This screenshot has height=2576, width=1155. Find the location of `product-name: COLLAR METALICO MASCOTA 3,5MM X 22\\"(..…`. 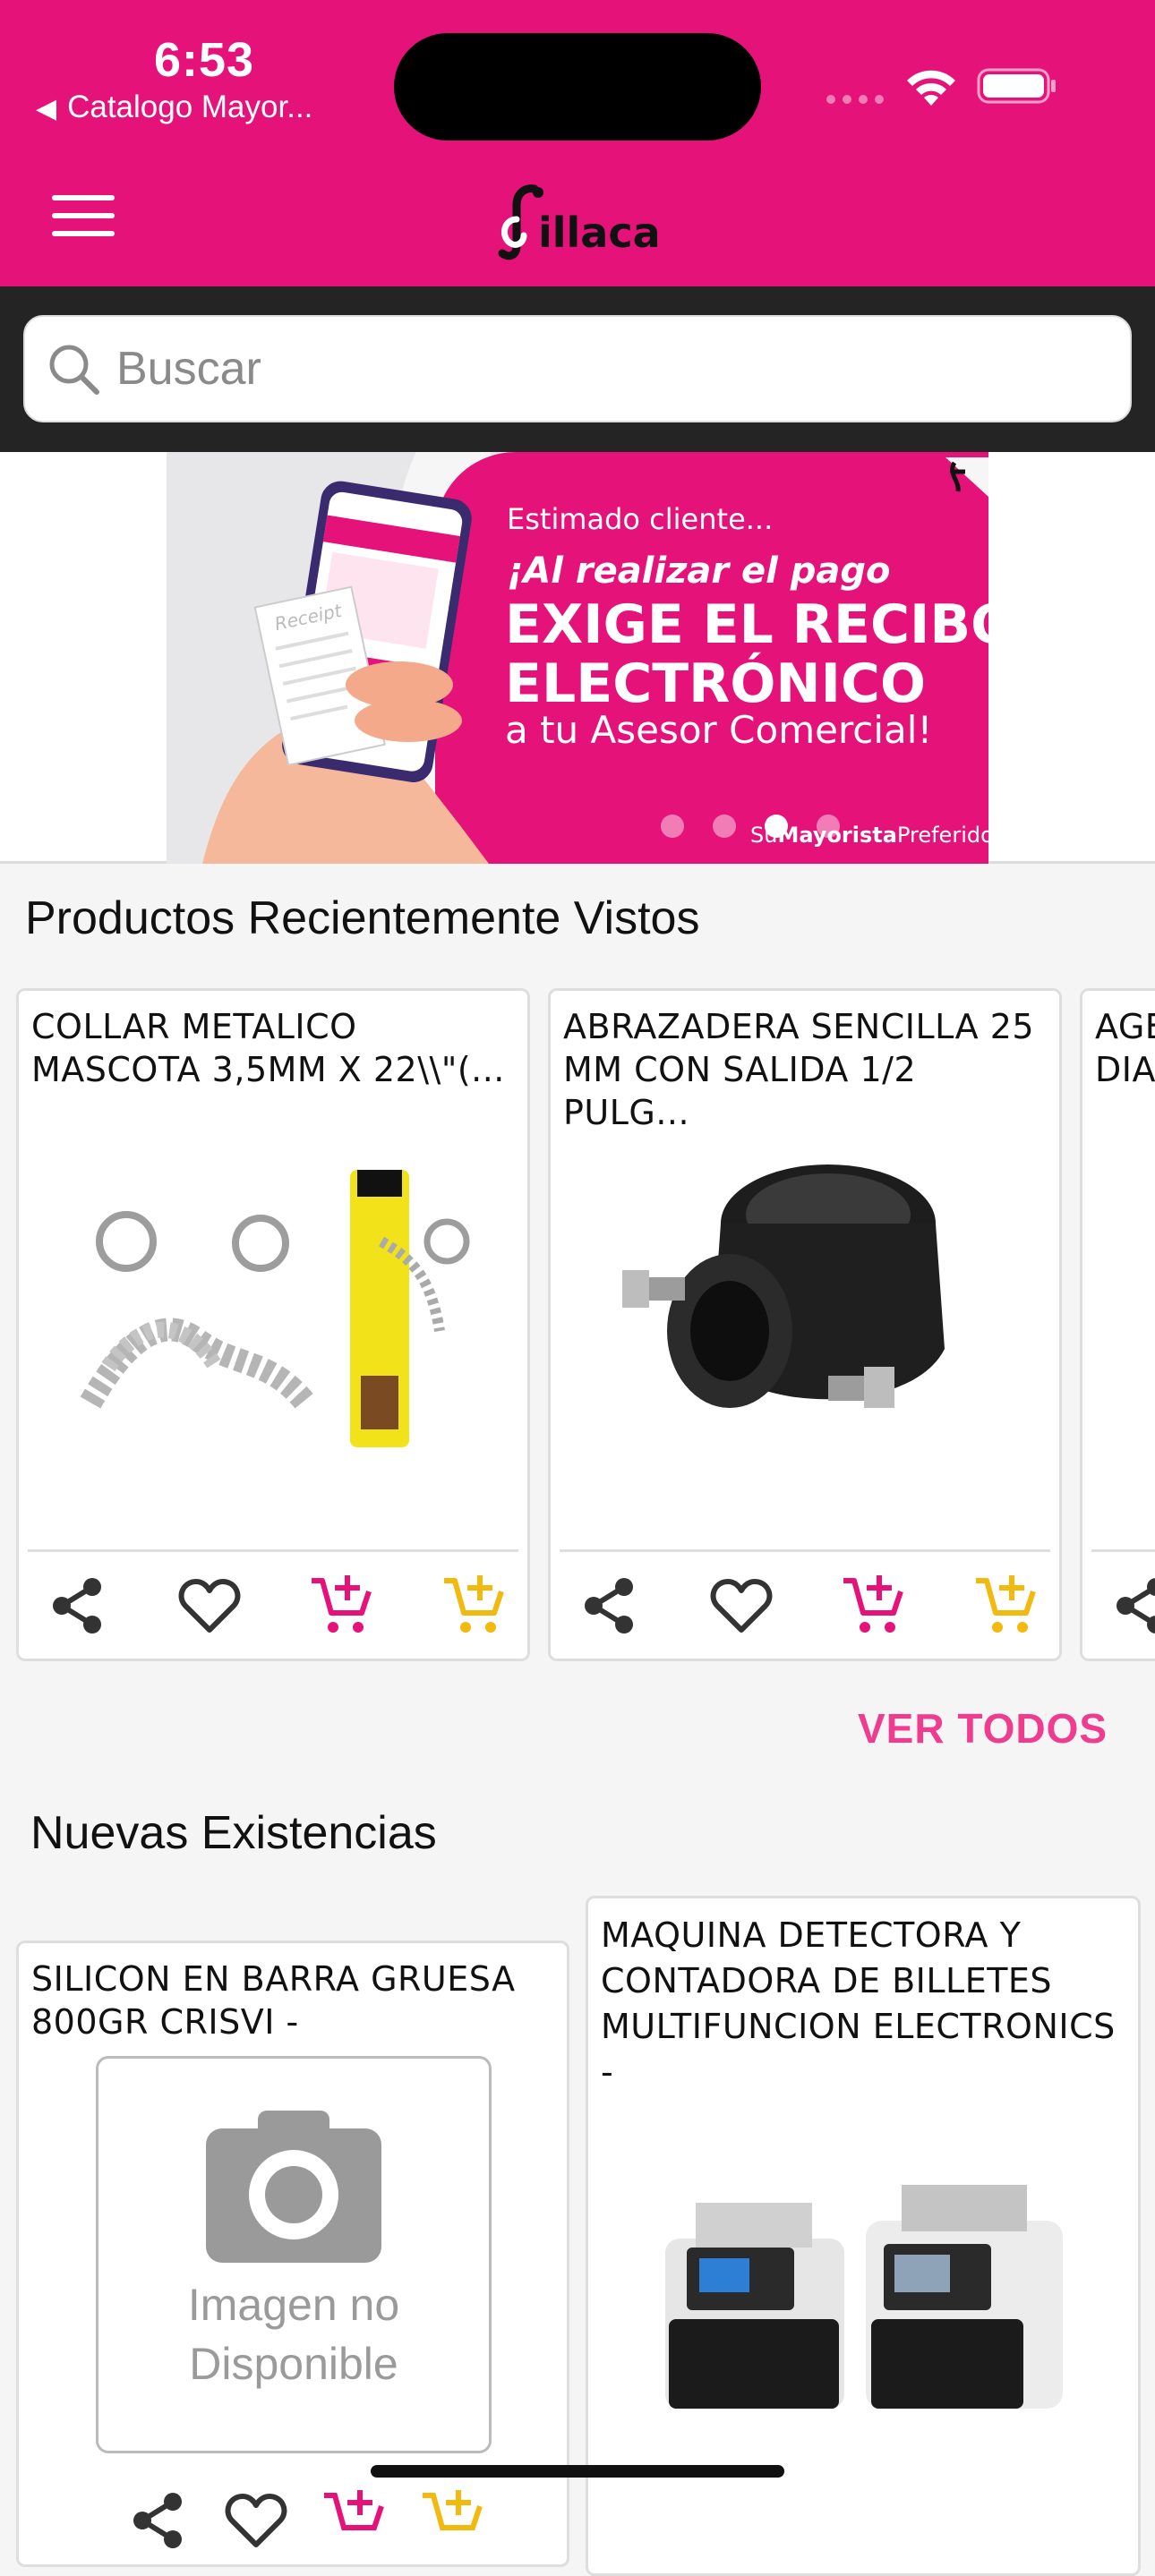

product-name: COLLAR METALICO MASCOTA 3,5MM X 22\\"(..… is located at coordinates (268, 1048).